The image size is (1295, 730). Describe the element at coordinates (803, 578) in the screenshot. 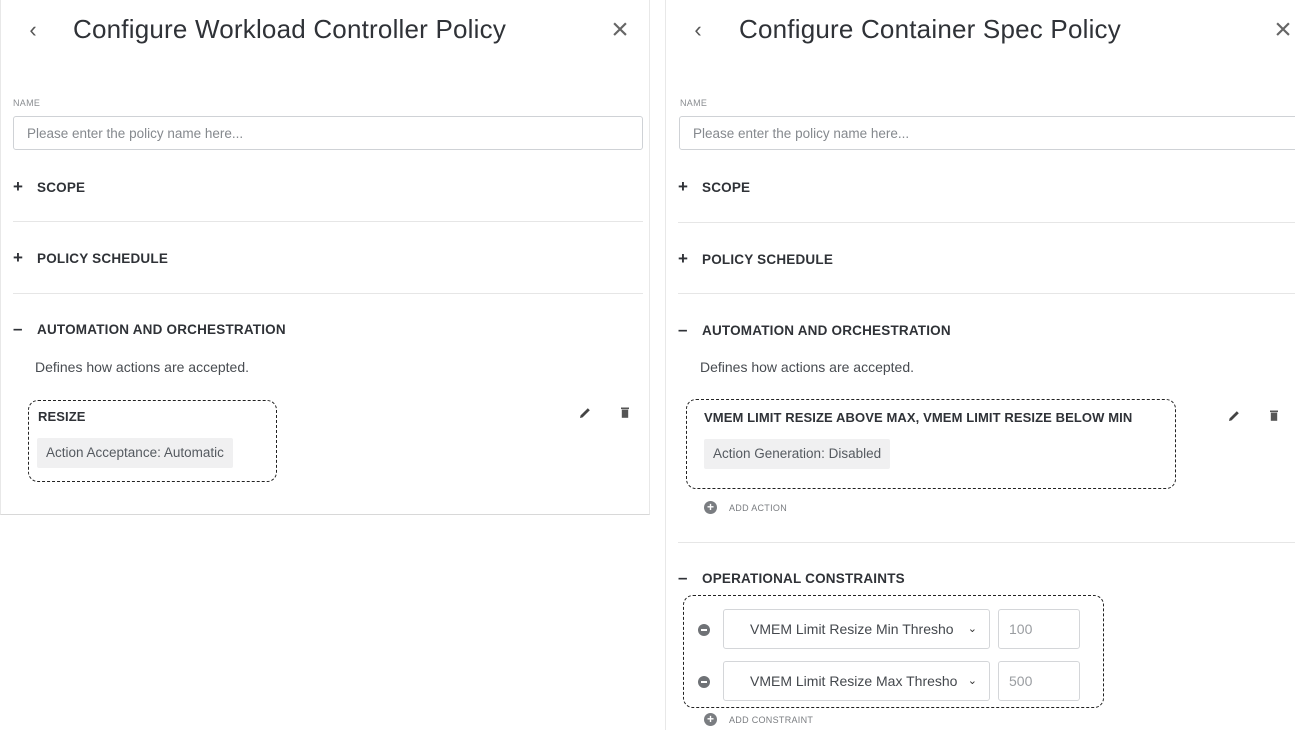

I see `section-label: OPERATIONAL CONSTRAINTS` at that location.